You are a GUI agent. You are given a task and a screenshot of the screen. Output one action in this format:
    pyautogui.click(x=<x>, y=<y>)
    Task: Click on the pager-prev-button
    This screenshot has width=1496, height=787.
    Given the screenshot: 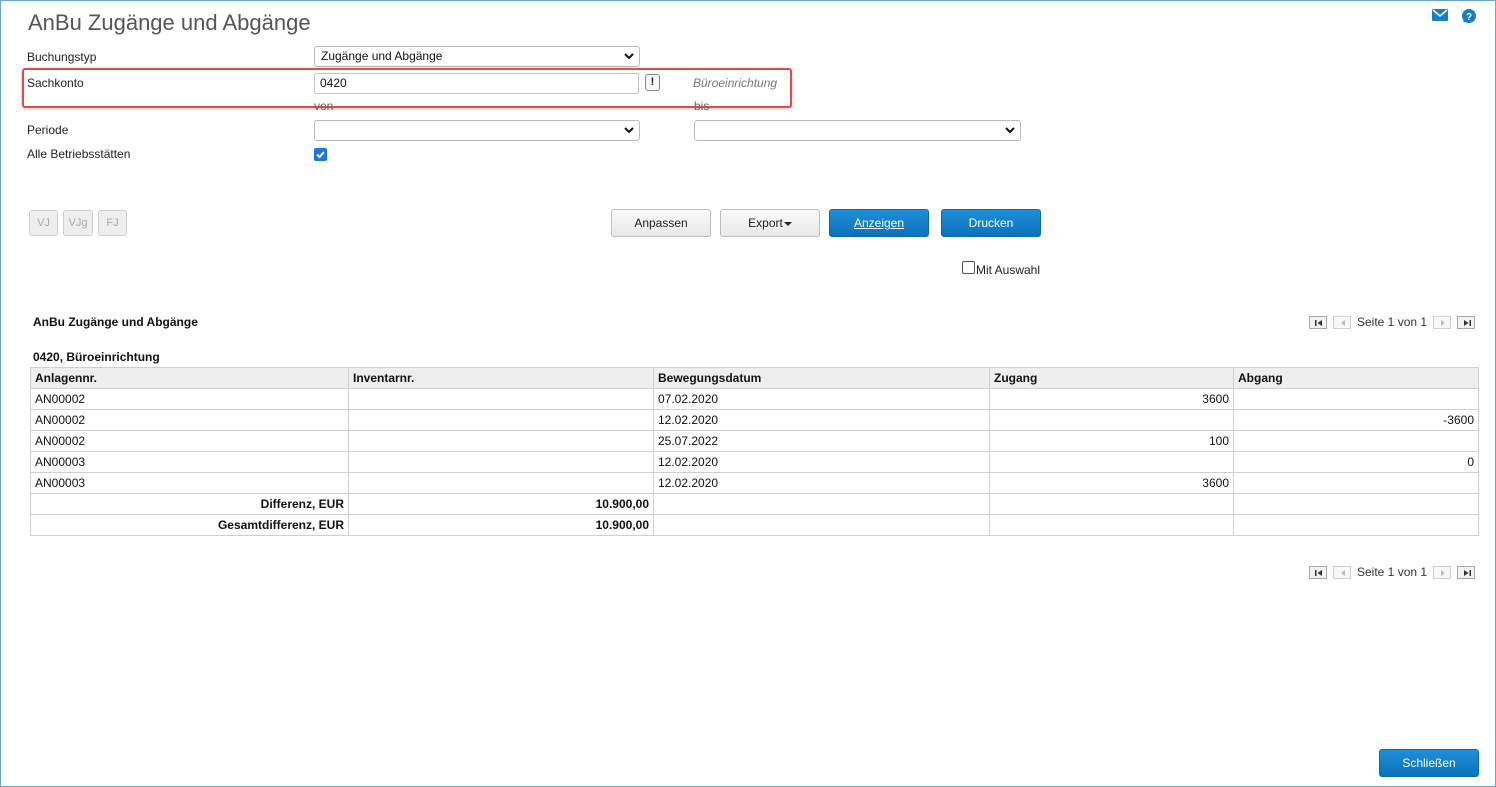 What is the action you would take?
    pyautogui.click(x=1342, y=322)
    